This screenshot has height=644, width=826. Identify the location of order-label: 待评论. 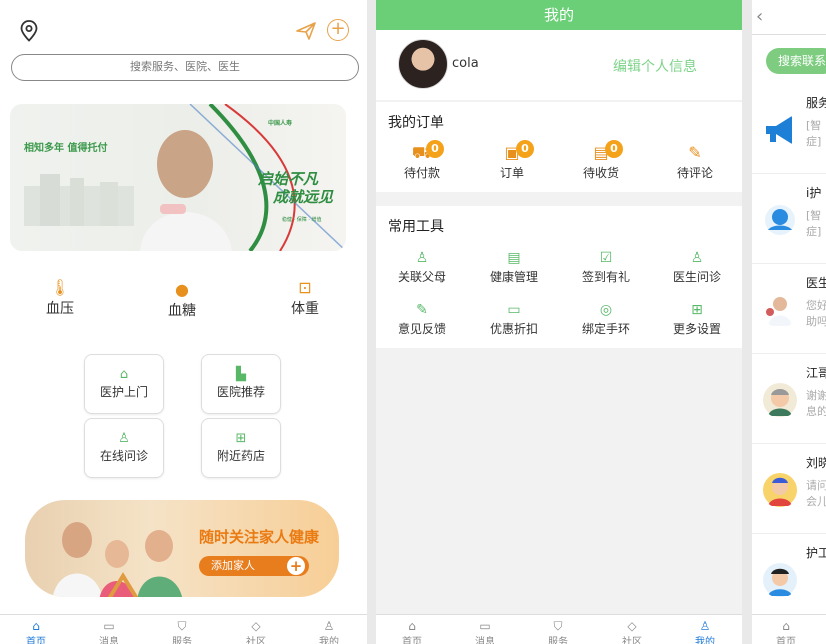
(694, 173).